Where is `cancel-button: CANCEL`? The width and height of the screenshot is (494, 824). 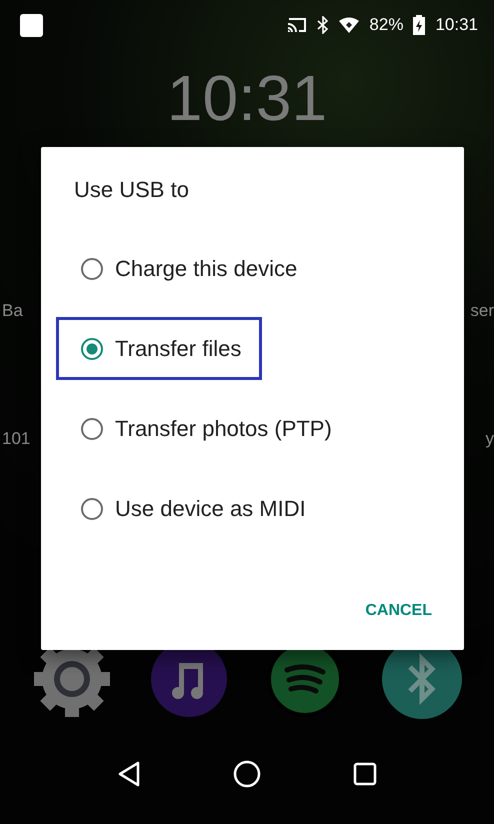 cancel-button: CANCEL is located at coordinates (398, 611).